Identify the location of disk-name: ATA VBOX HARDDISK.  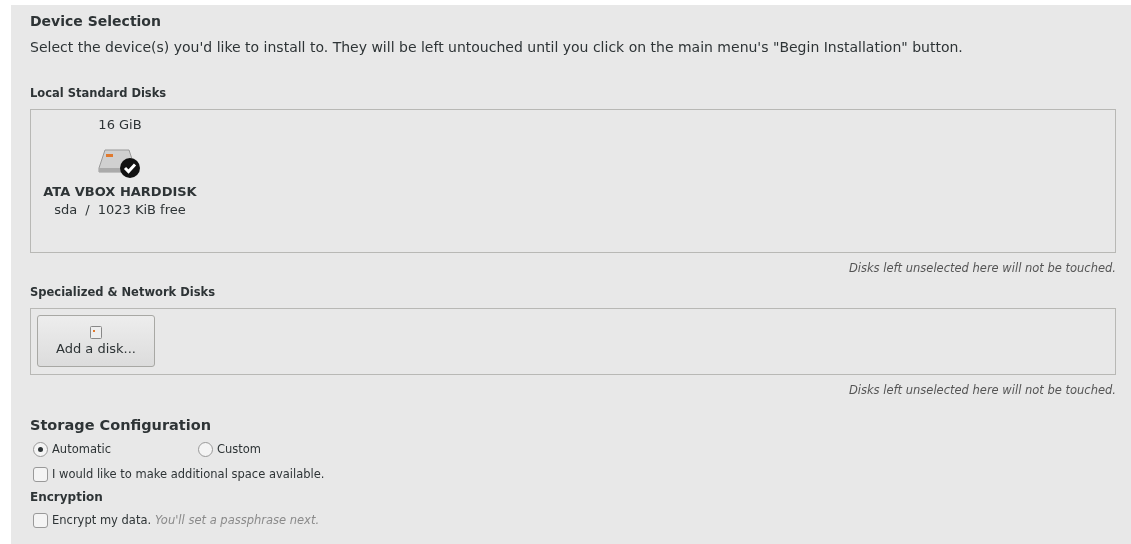
(120, 191).